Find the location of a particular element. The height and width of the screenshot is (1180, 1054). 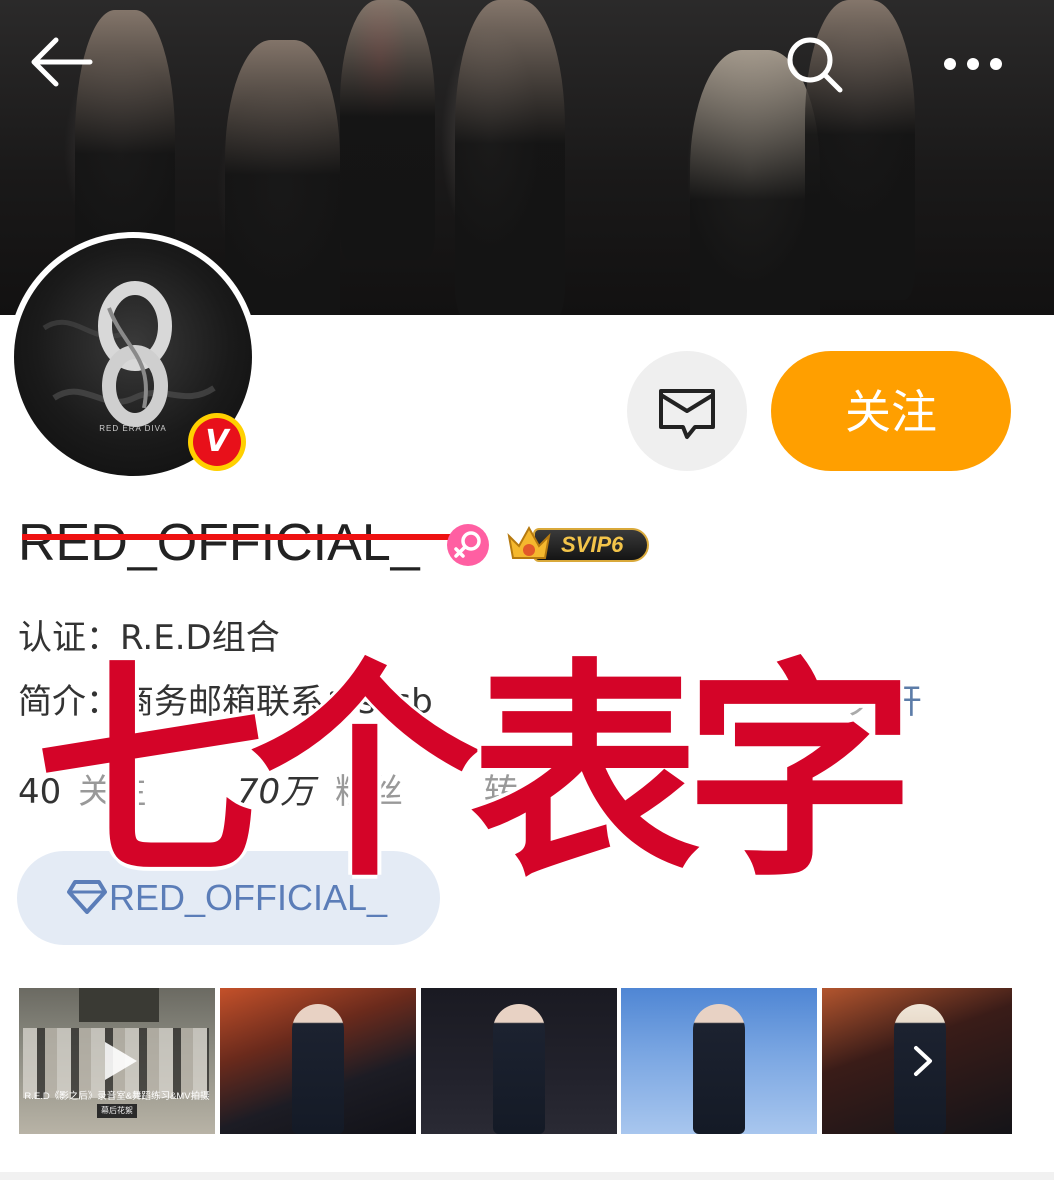

stats-row: 40 关注 70万 粉丝 转 is located at coordinates (268, 792).